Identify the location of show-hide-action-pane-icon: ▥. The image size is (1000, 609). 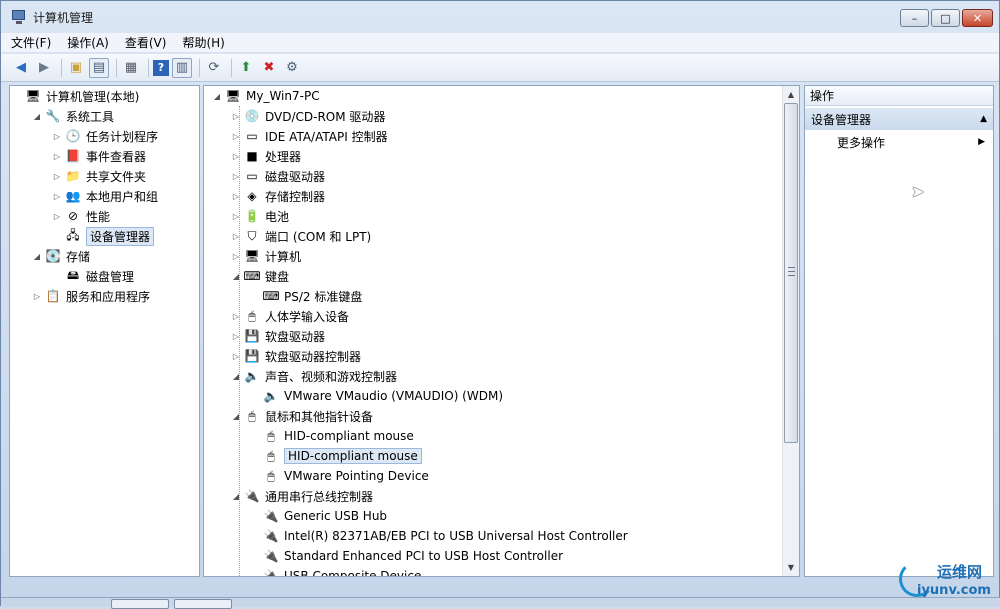
(182, 67).